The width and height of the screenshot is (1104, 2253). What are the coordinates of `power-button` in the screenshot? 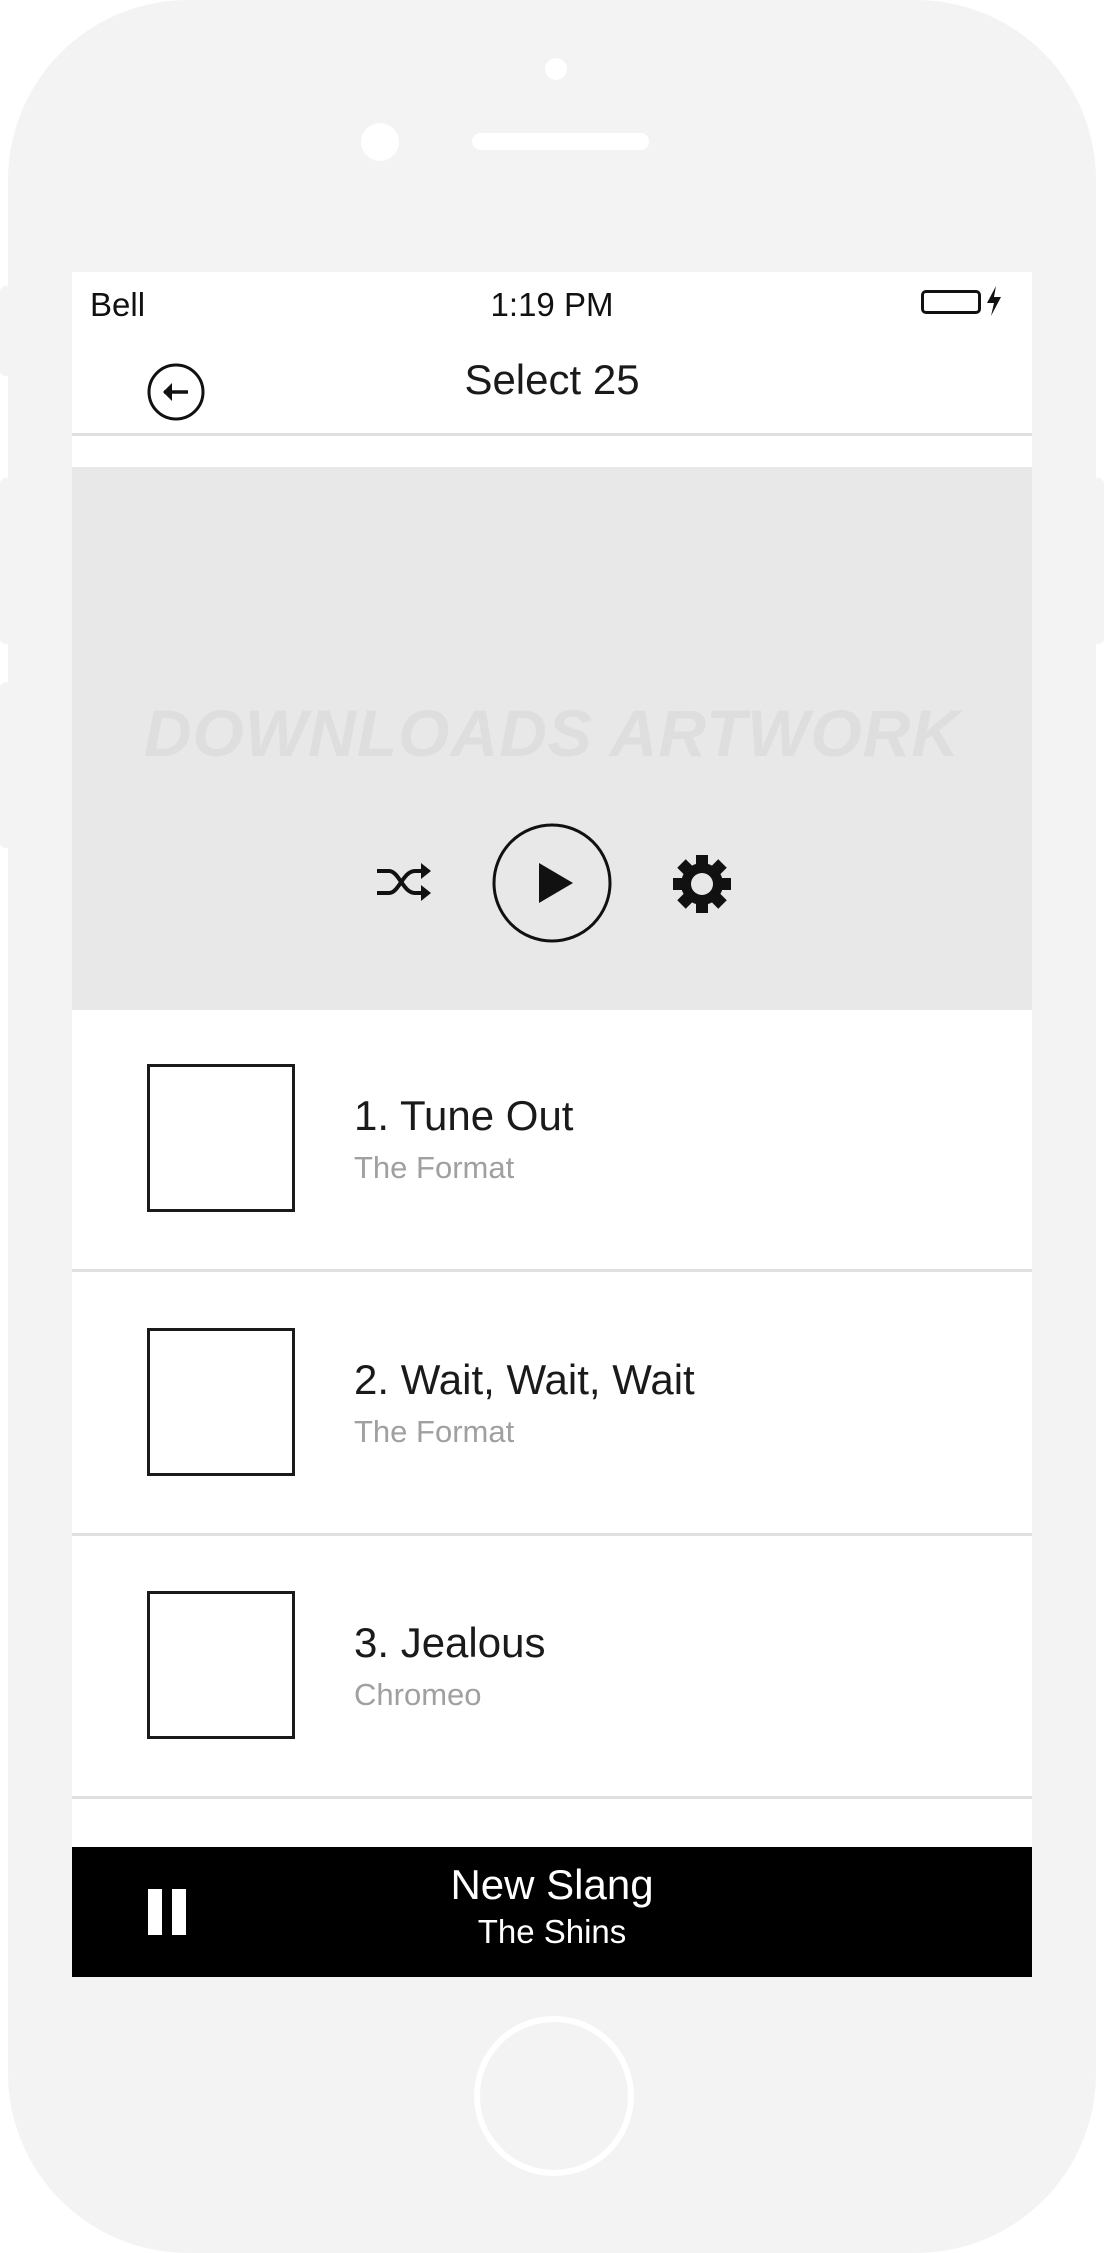 It's located at (1098, 561).